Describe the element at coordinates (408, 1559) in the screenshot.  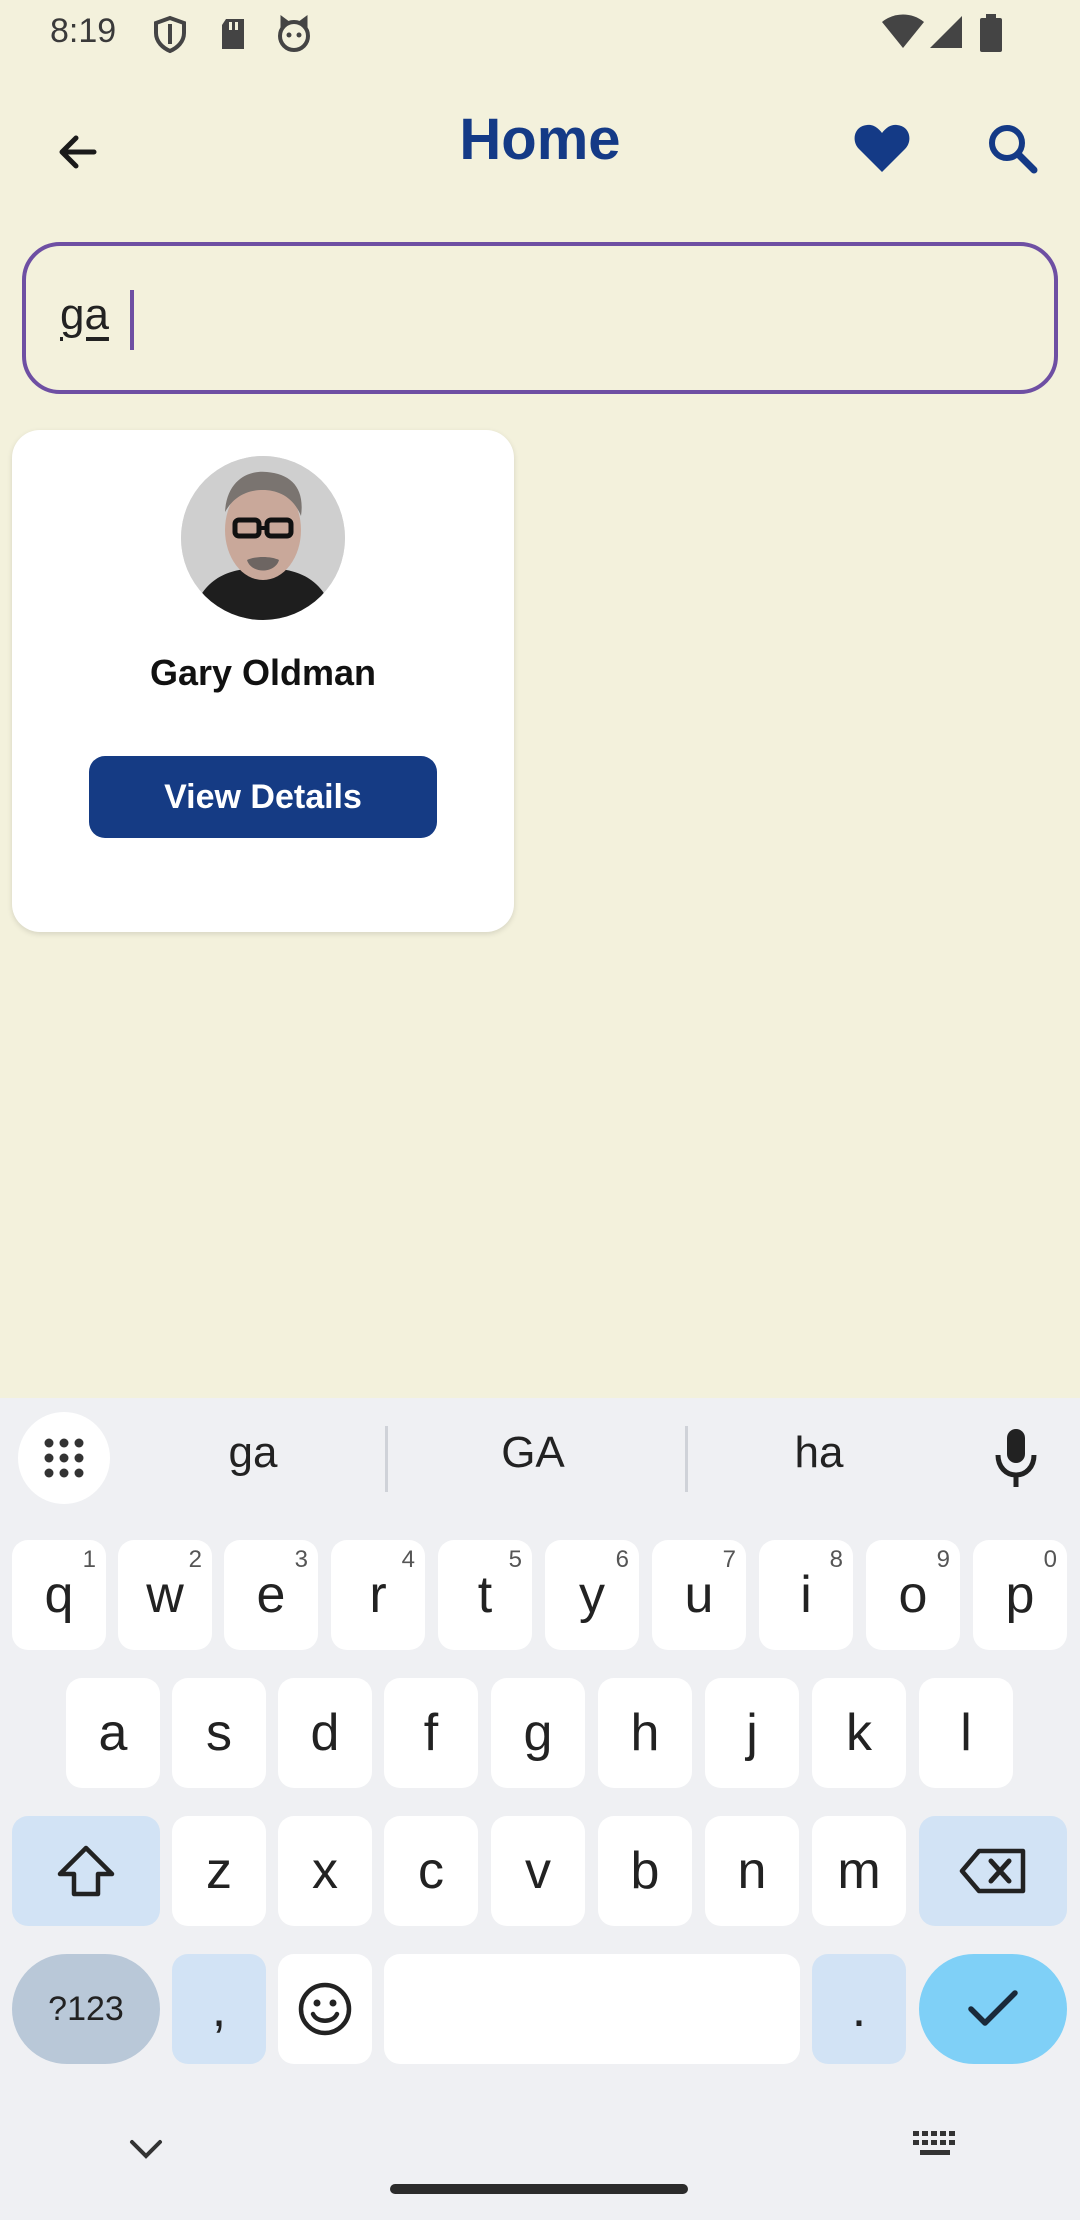
I see `key-hint: 4` at that location.